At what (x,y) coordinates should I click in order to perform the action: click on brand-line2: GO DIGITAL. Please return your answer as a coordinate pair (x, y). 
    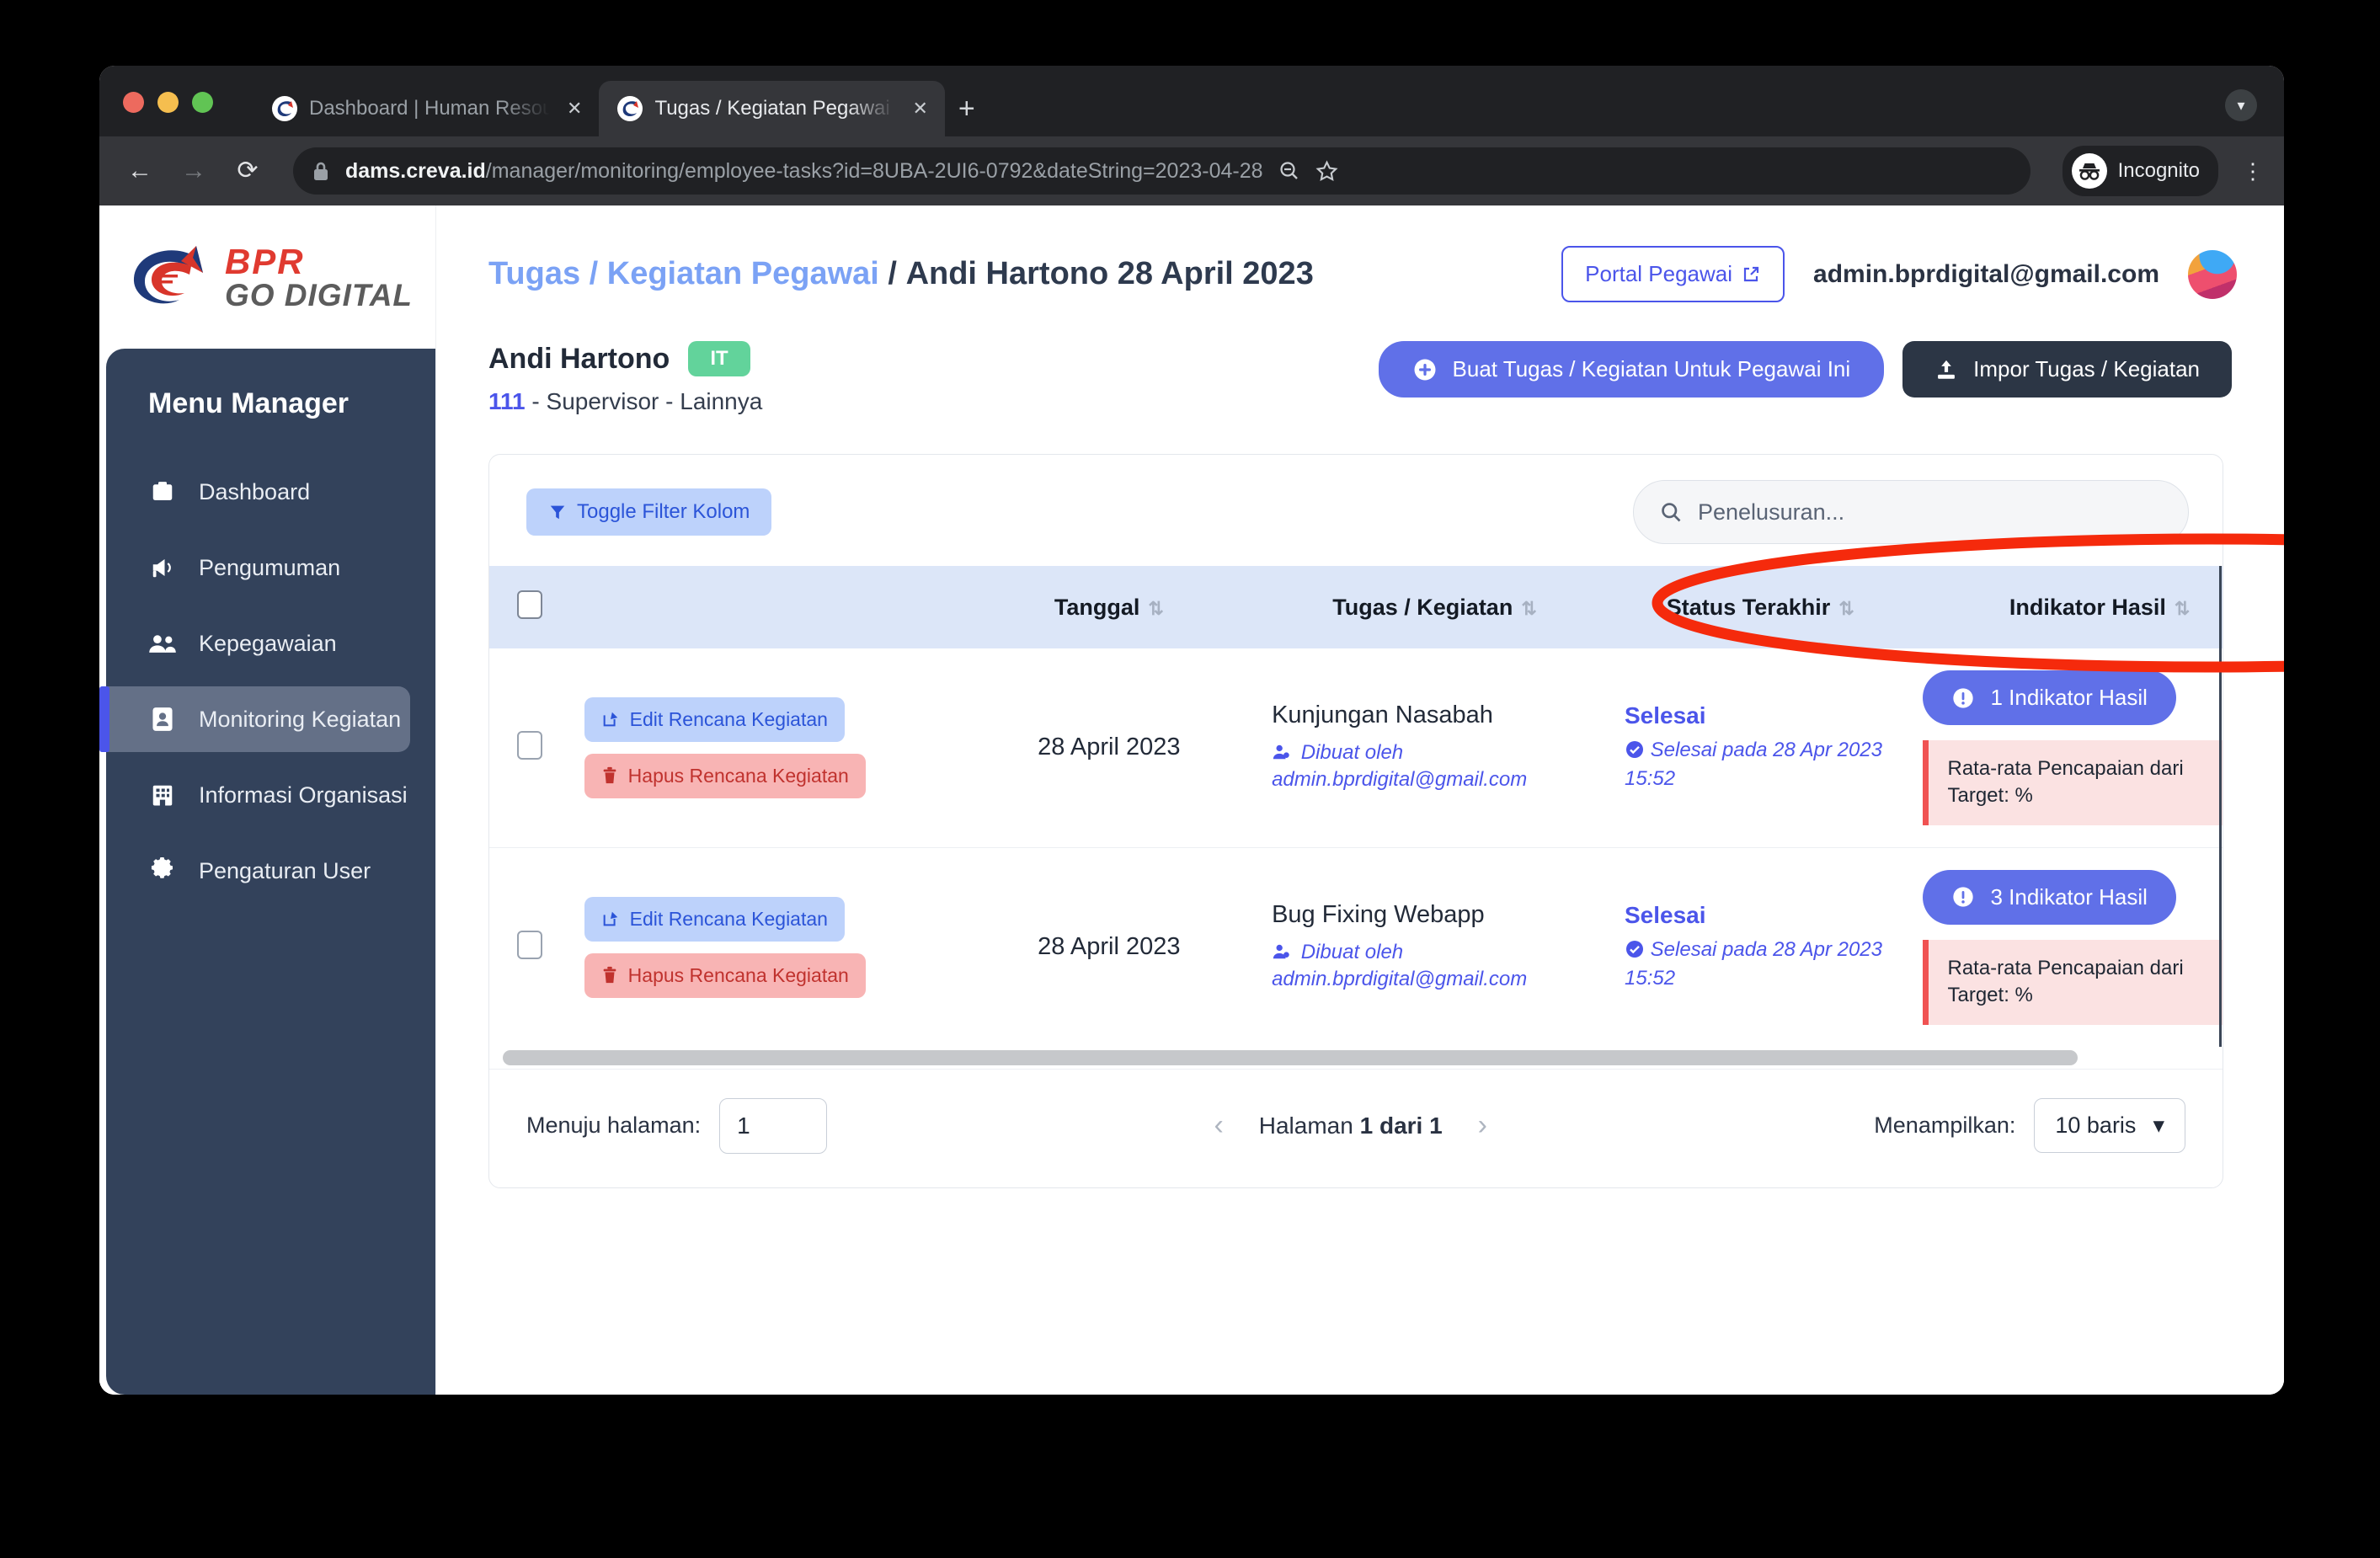
    Looking at the image, I should click on (319, 294).